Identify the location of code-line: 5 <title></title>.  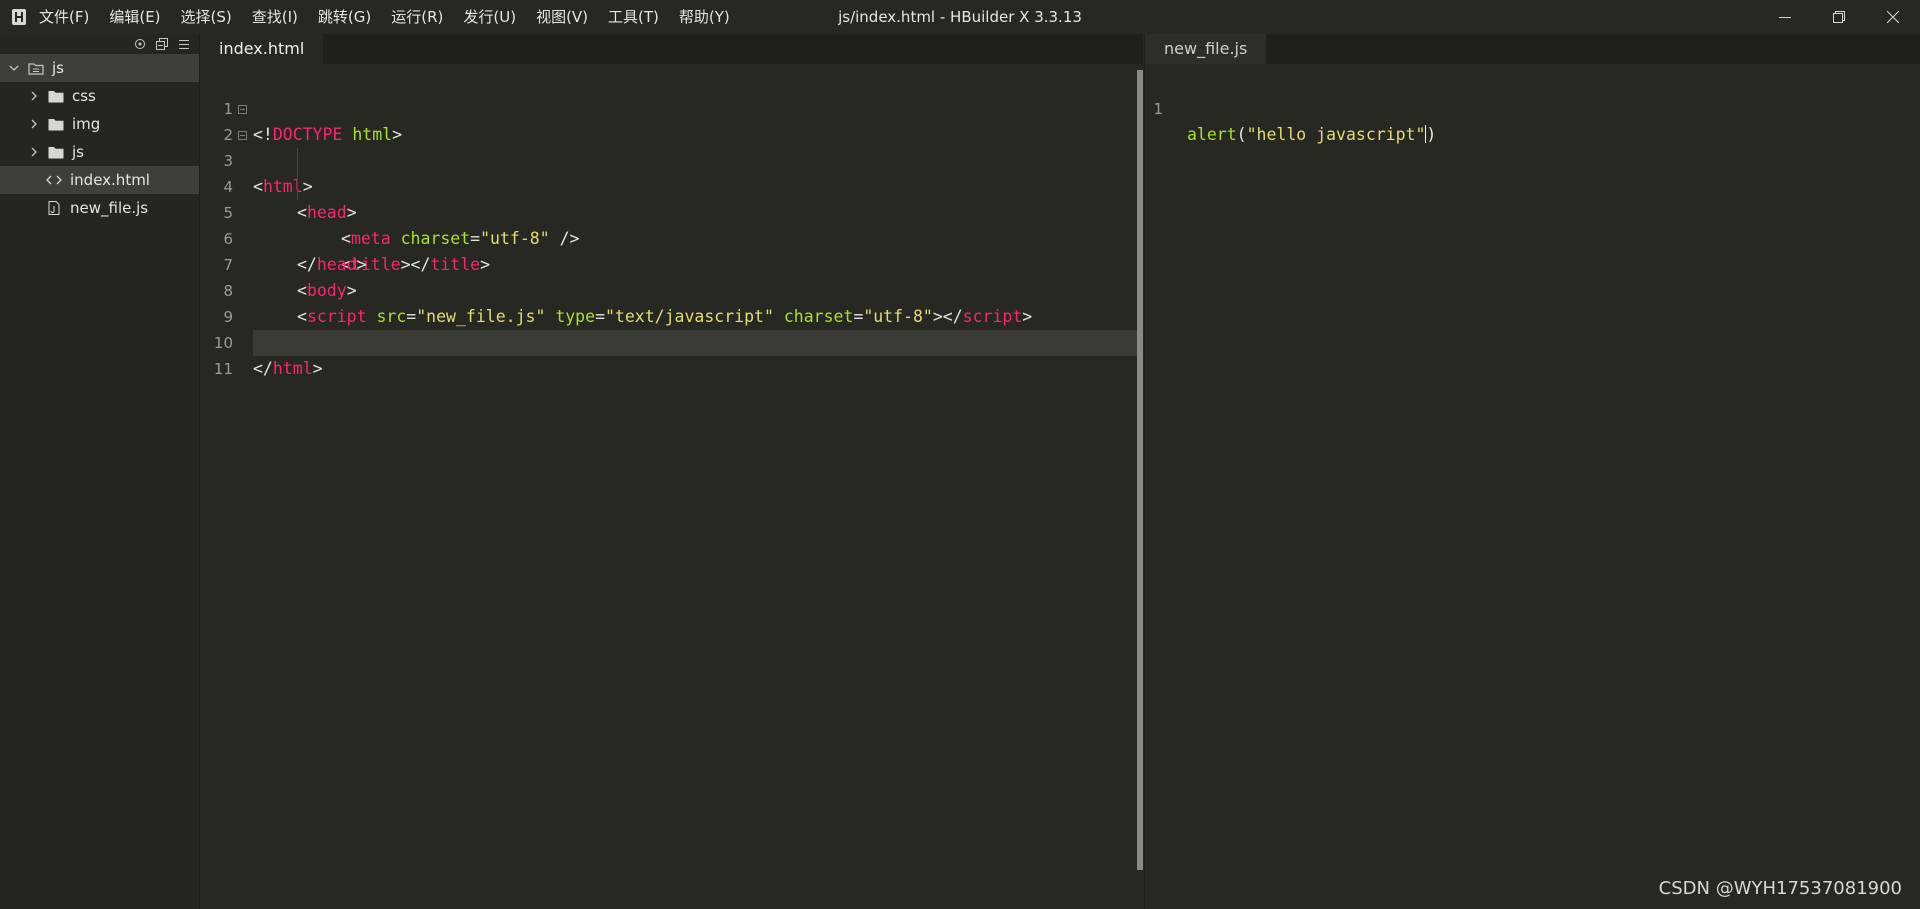
(671, 224).